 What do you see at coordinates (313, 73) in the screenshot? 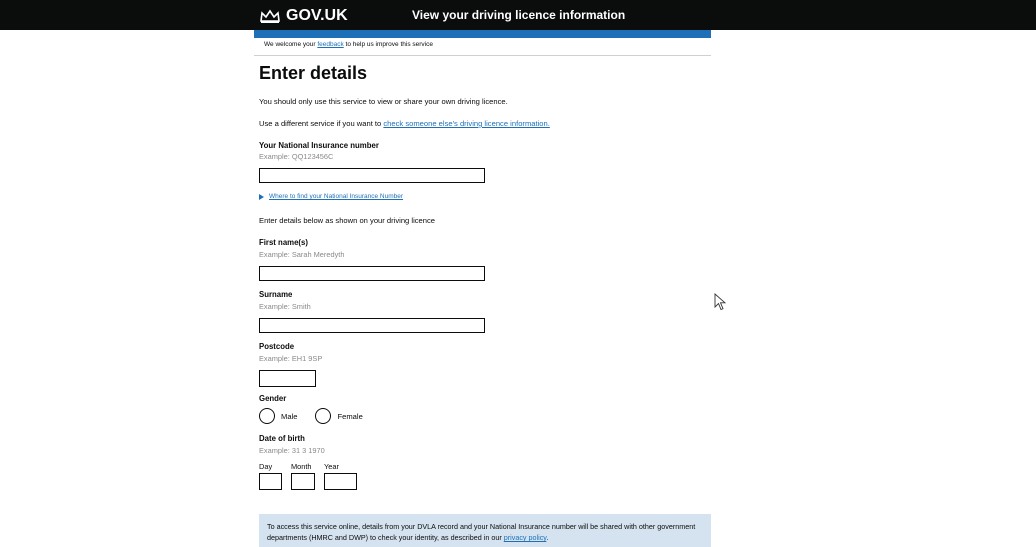
I see `page-title: Enter details` at bounding box center [313, 73].